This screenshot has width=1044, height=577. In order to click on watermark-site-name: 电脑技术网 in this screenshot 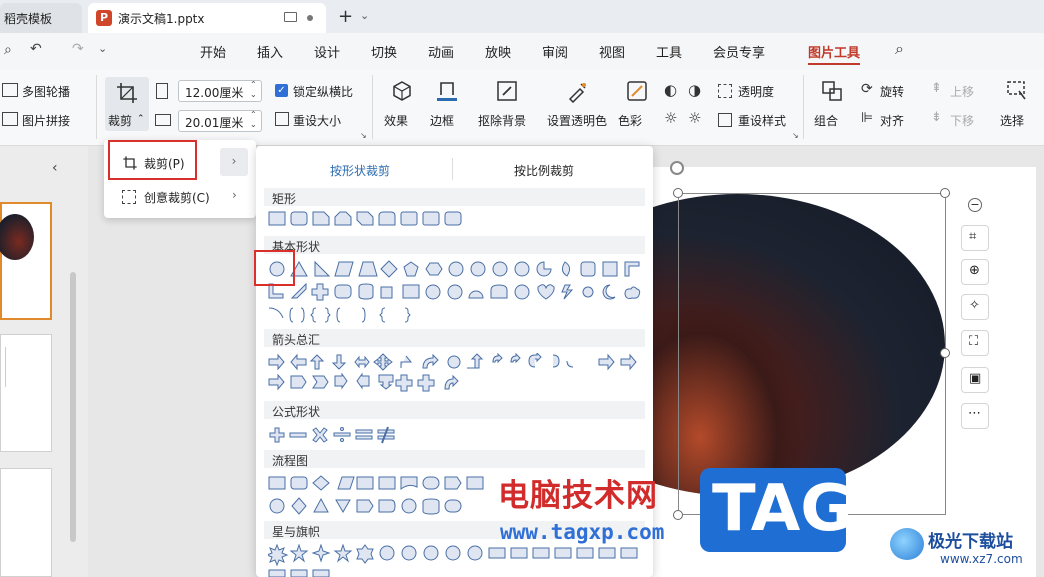, I will do `click(578, 496)`.